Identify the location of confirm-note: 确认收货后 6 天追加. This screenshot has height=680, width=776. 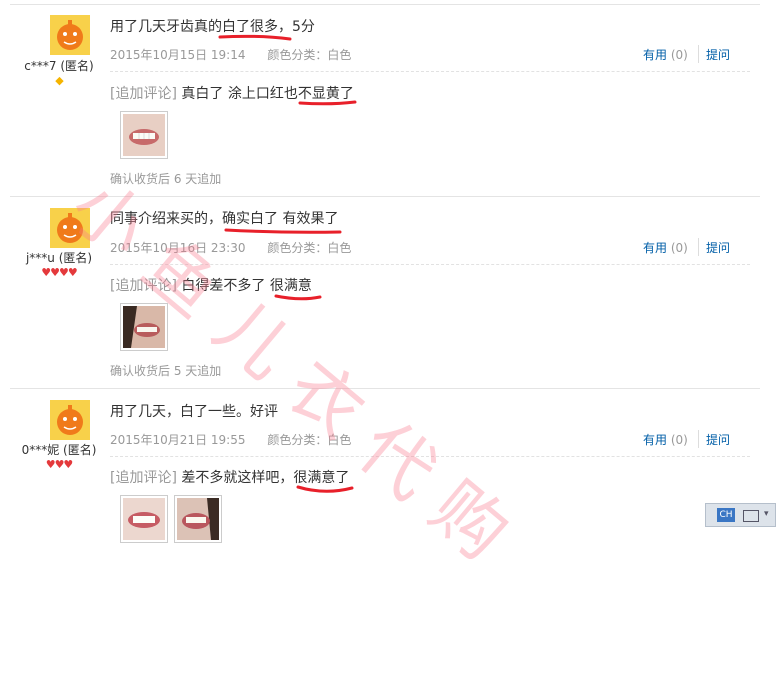
(166, 179).